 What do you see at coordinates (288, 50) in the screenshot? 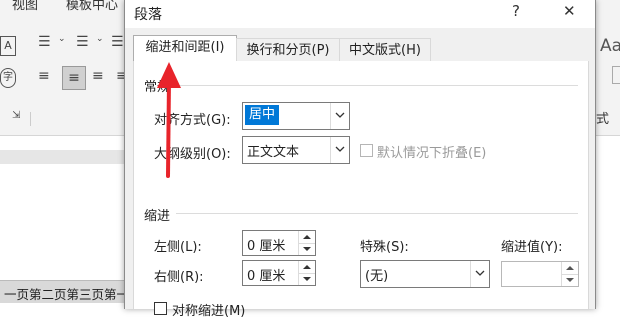
I see `tab-line-page-breaks: 换行和分页(P)` at bounding box center [288, 50].